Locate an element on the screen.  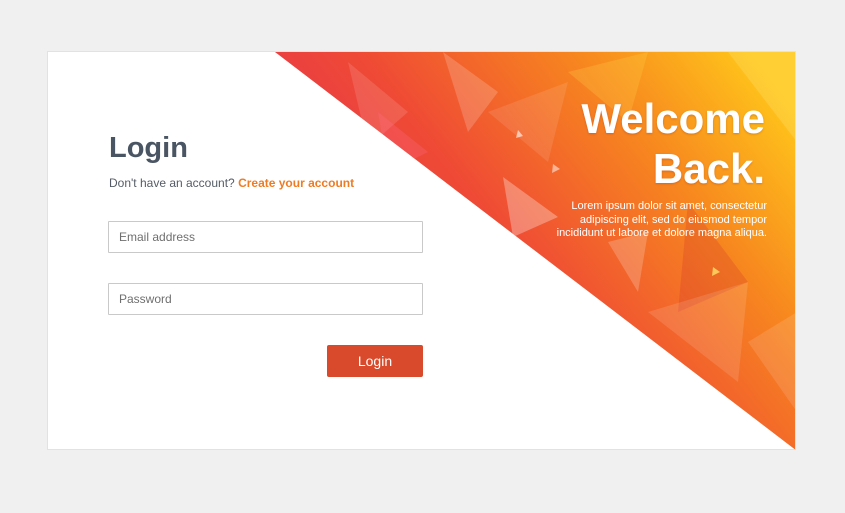
password-field is located at coordinates (265, 299).